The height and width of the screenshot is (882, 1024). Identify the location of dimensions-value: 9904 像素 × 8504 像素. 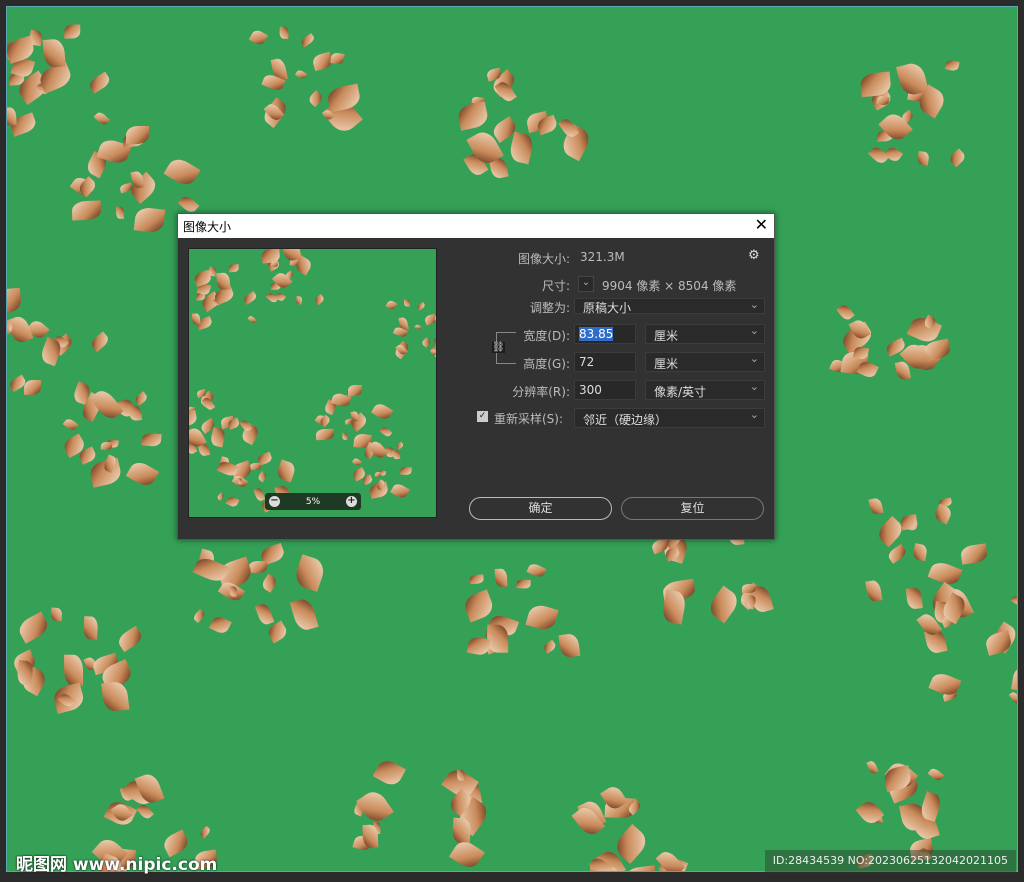
(669, 286).